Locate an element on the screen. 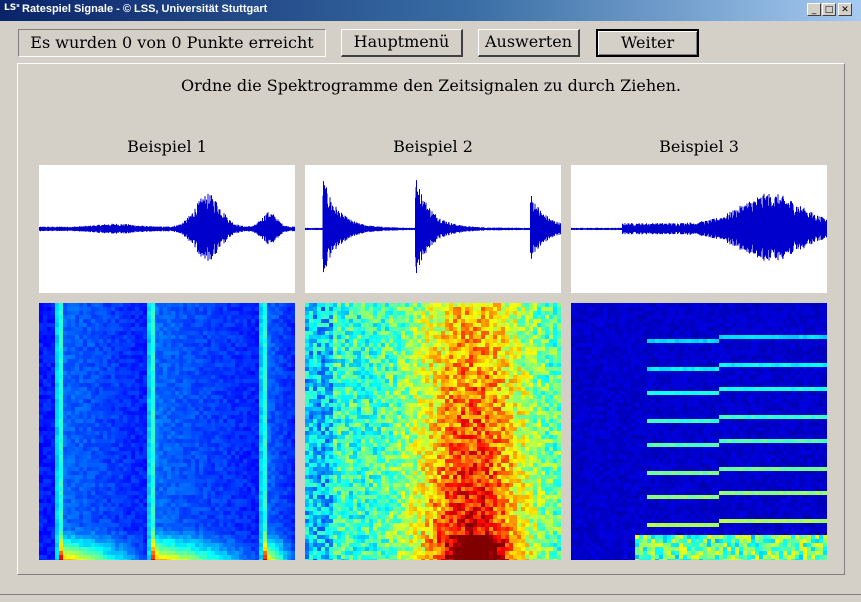 This screenshot has width=861, height=602. spectrogram-1-image is located at coordinates (167, 431).